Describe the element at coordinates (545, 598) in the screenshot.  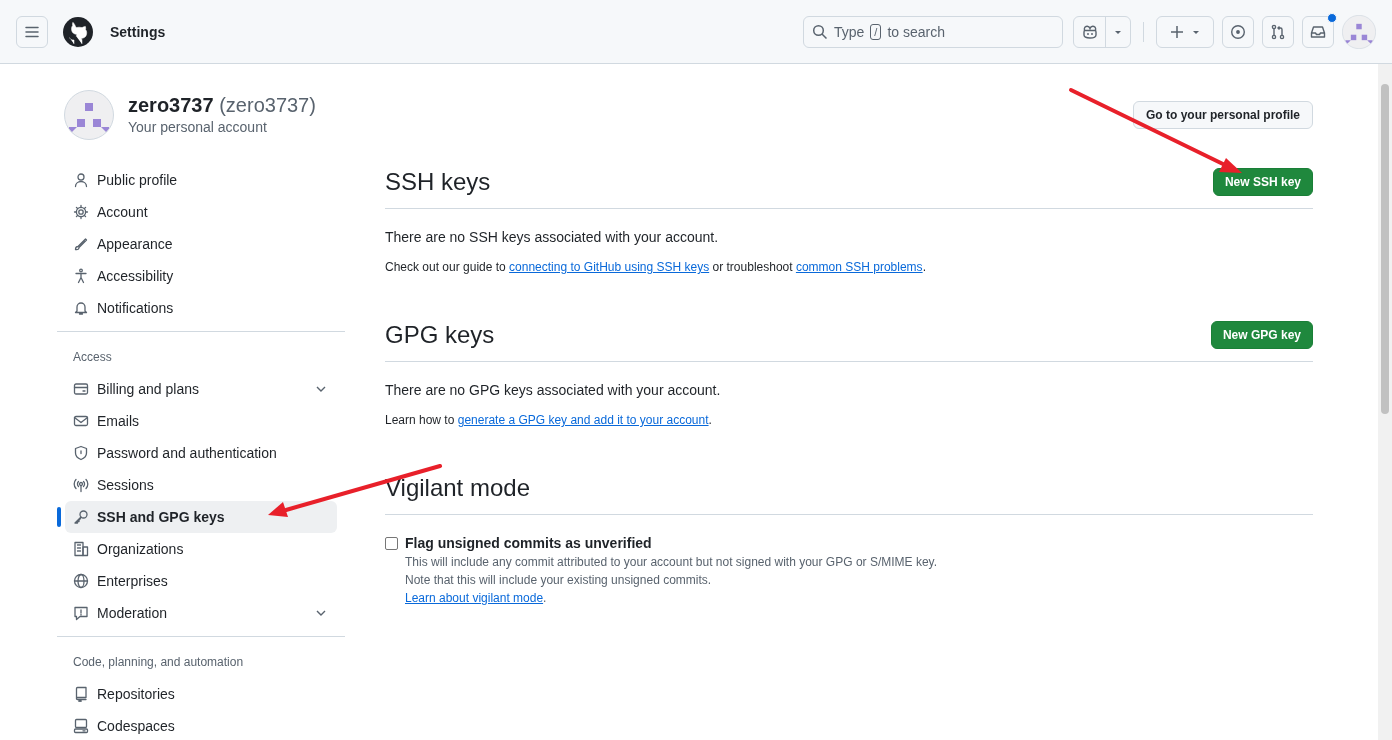
I see `punctuation: .` at that location.